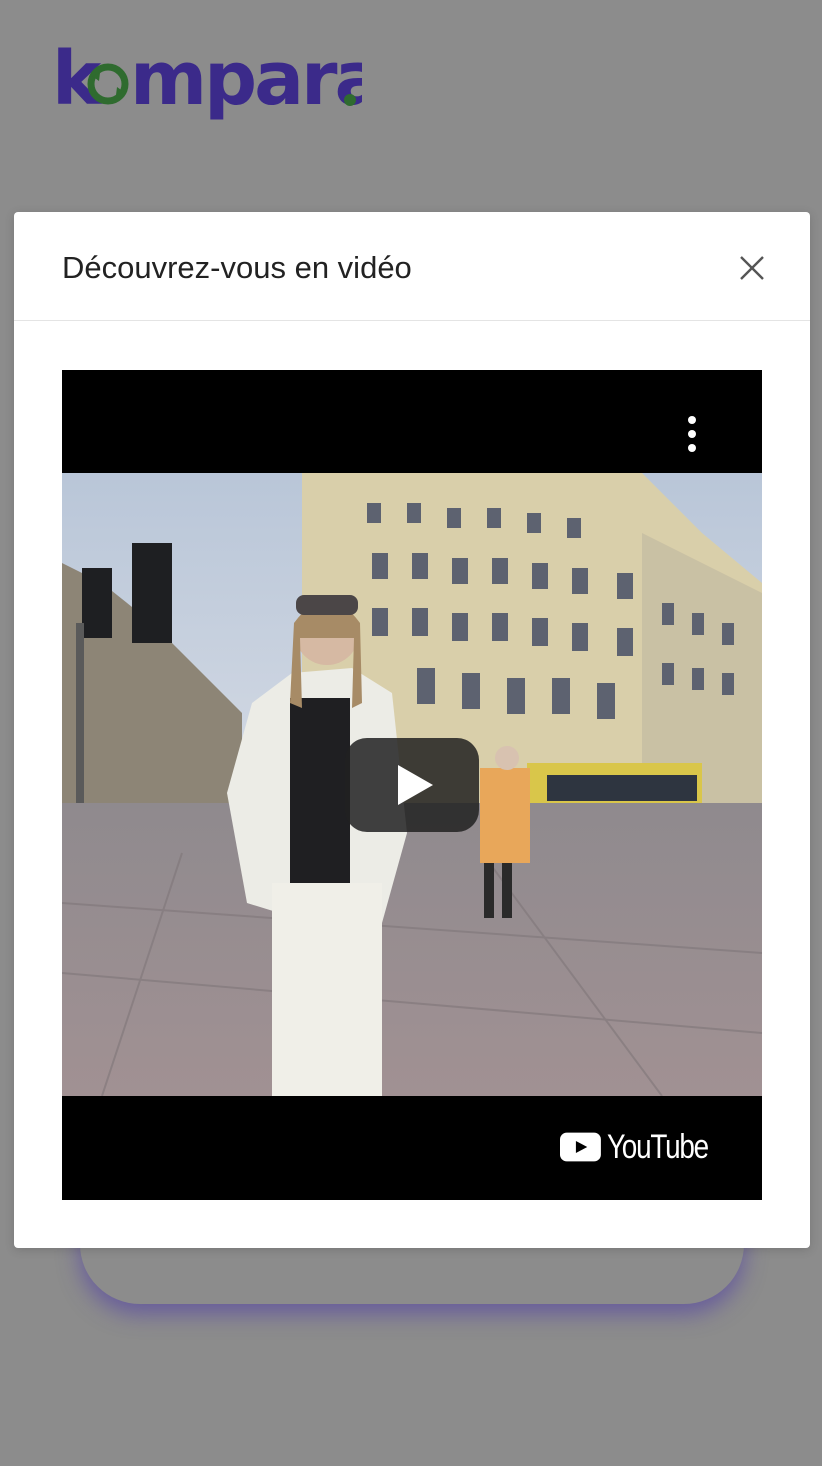  I want to click on youtube-wordmark: YouTube, so click(657, 1146).